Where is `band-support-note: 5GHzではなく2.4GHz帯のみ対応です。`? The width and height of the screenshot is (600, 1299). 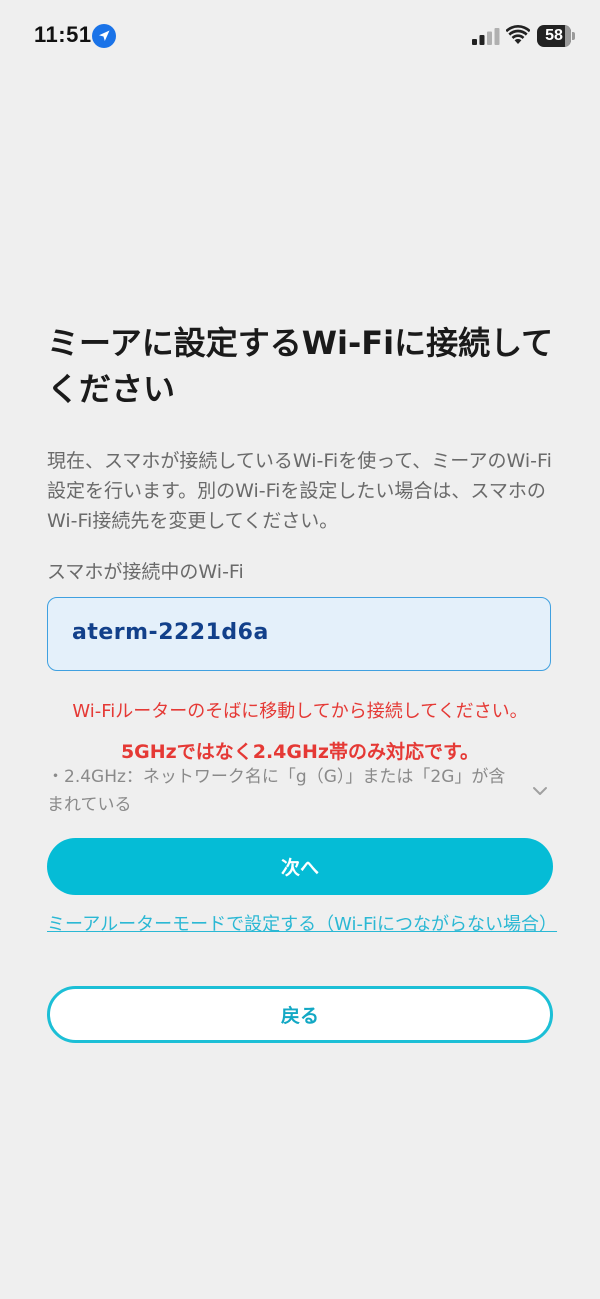 band-support-note: 5GHzではなく2.4GHz帯のみ対応です。 is located at coordinates (300, 752).